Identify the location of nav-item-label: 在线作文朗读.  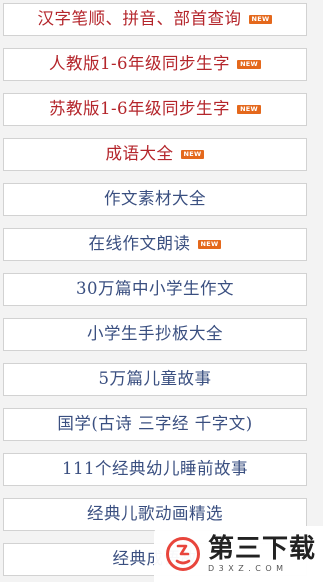
(139, 244).